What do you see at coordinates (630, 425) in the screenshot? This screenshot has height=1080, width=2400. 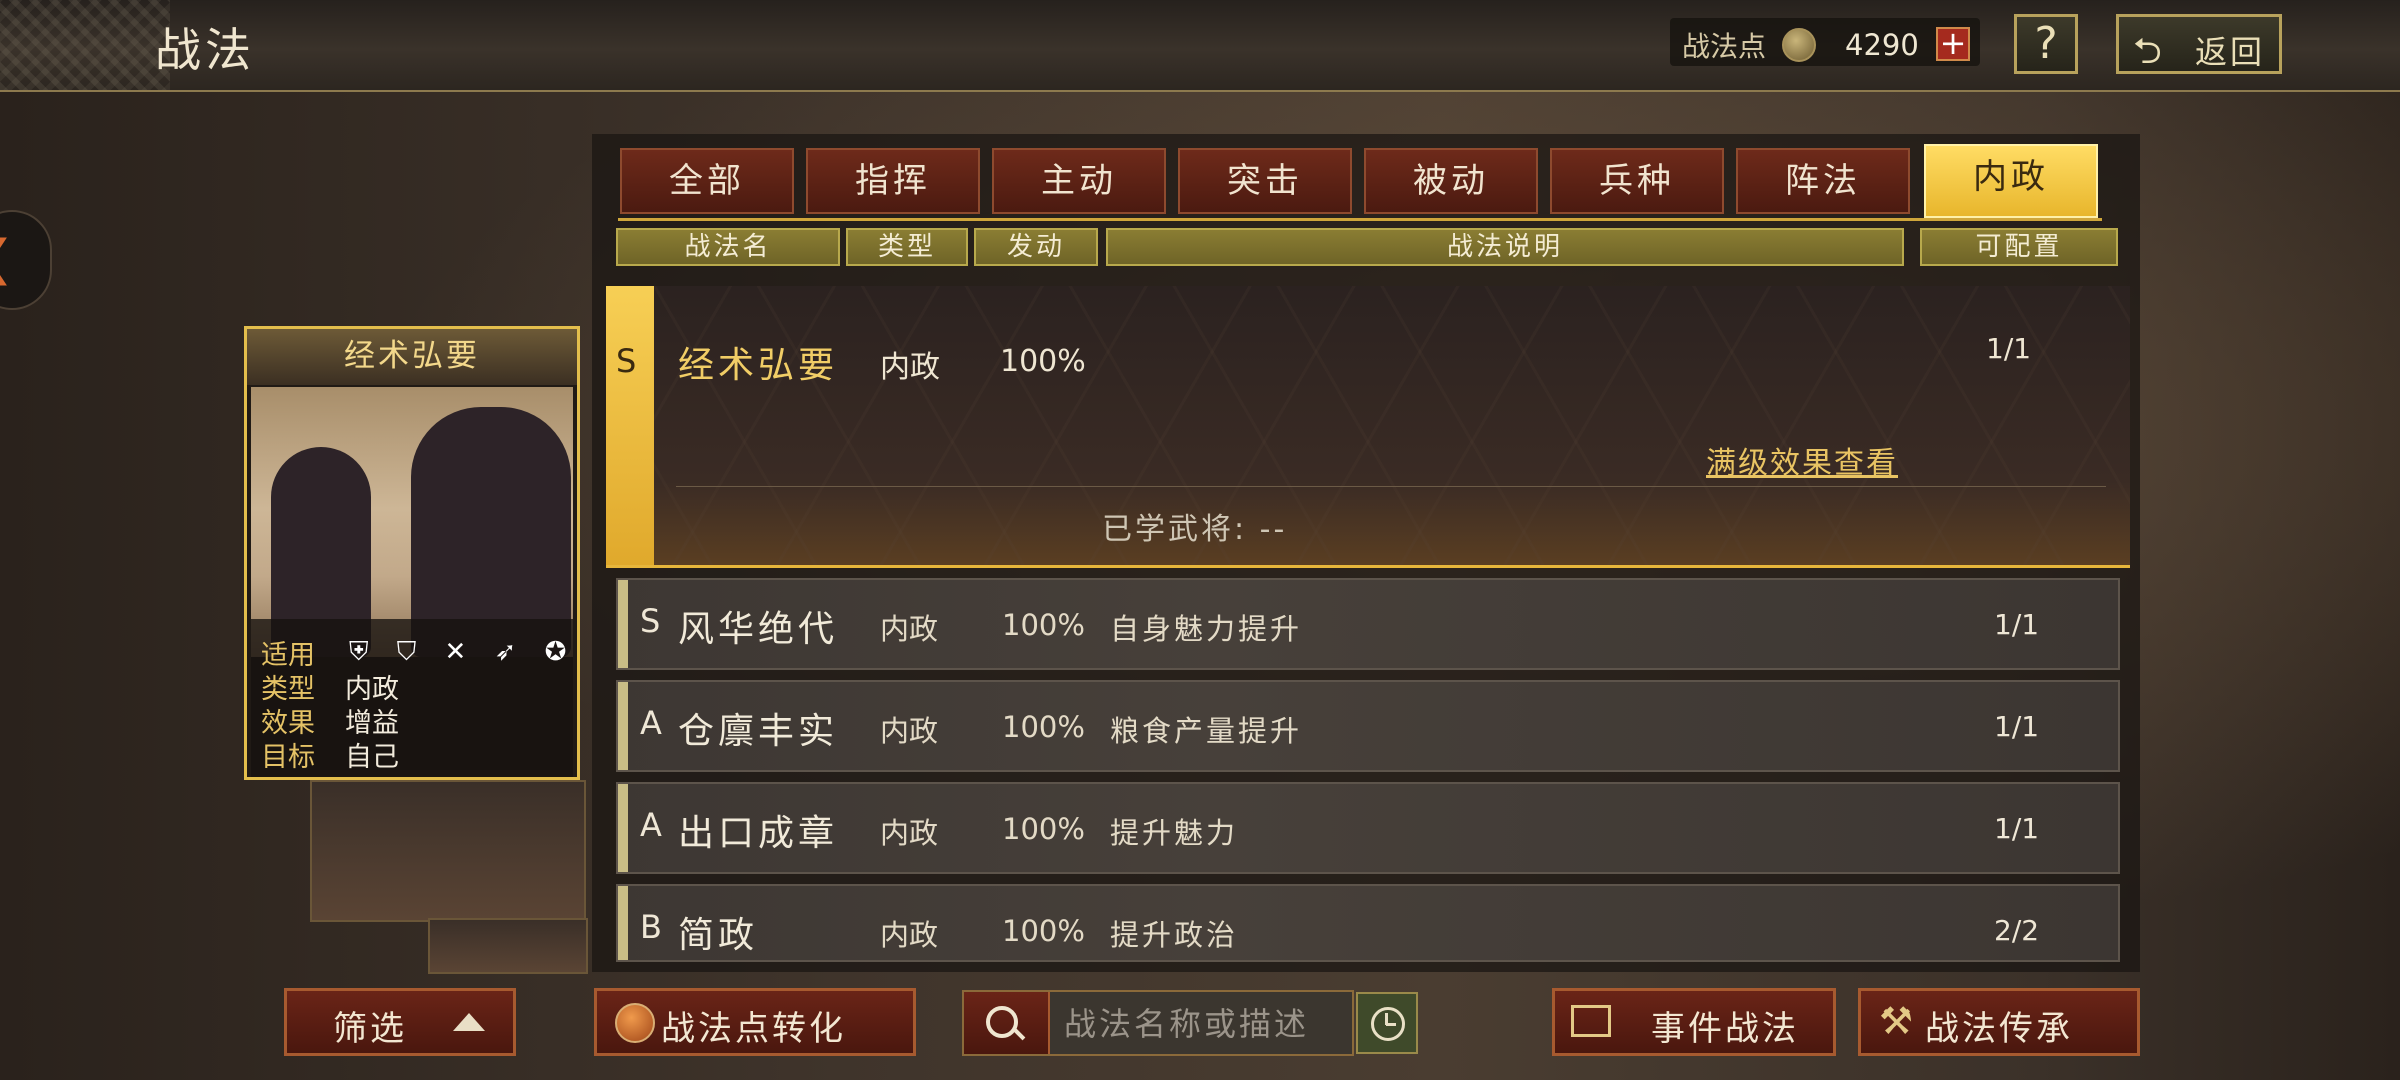 I see `selection-bar` at bounding box center [630, 425].